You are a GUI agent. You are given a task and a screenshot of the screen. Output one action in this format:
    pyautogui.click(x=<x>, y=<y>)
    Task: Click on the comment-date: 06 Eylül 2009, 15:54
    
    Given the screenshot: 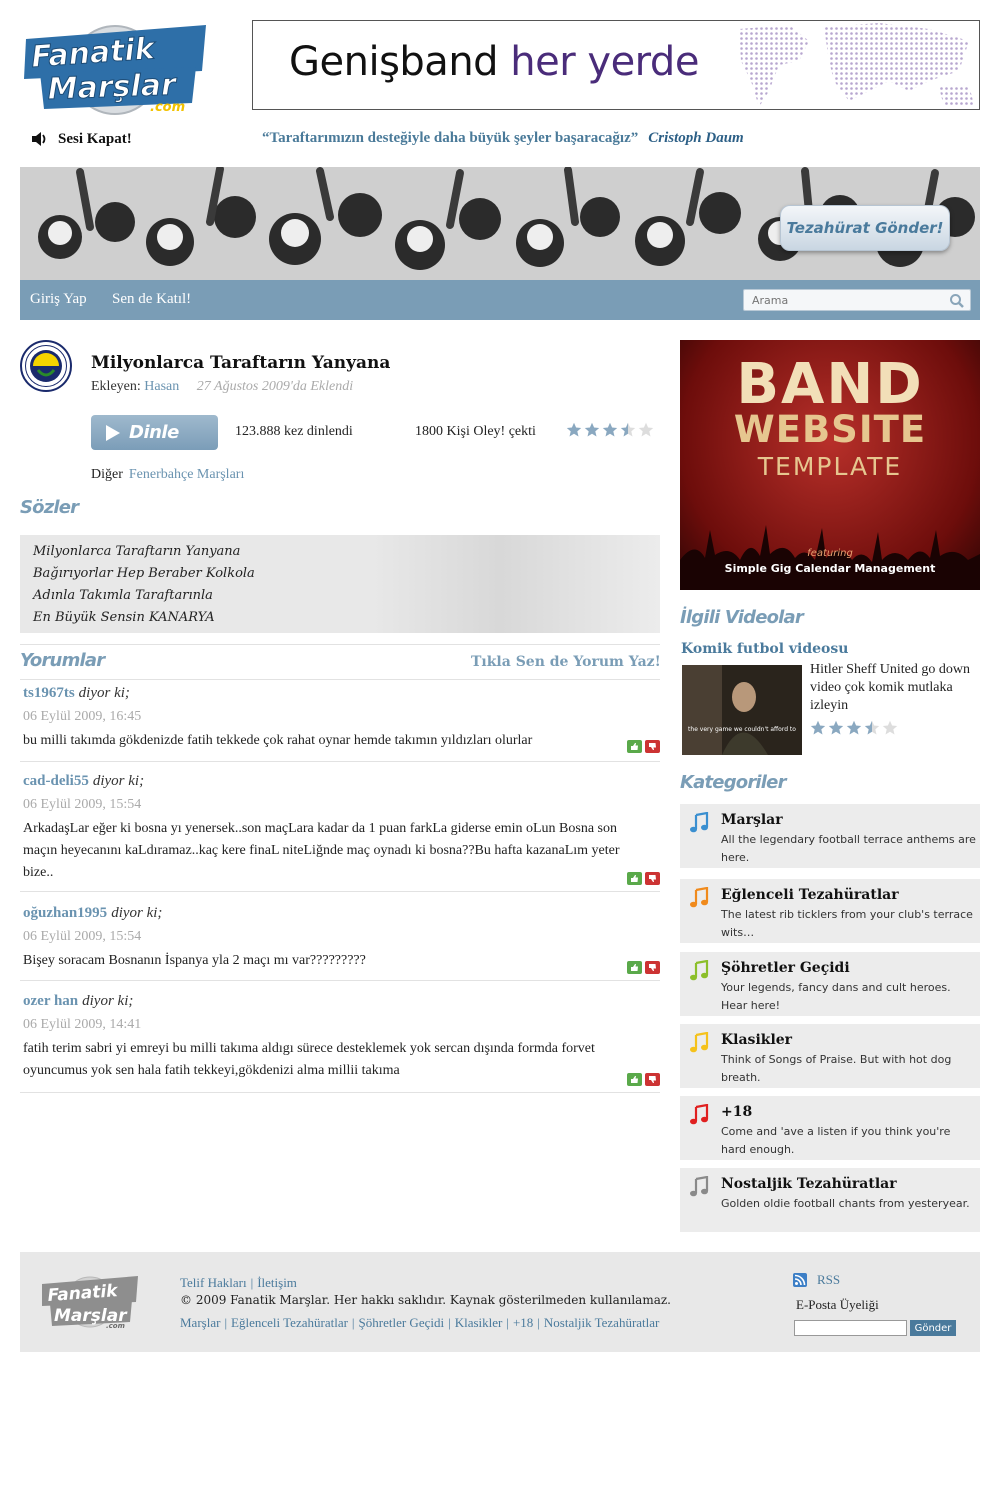 What is the action you would take?
    pyautogui.click(x=82, y=936)
    